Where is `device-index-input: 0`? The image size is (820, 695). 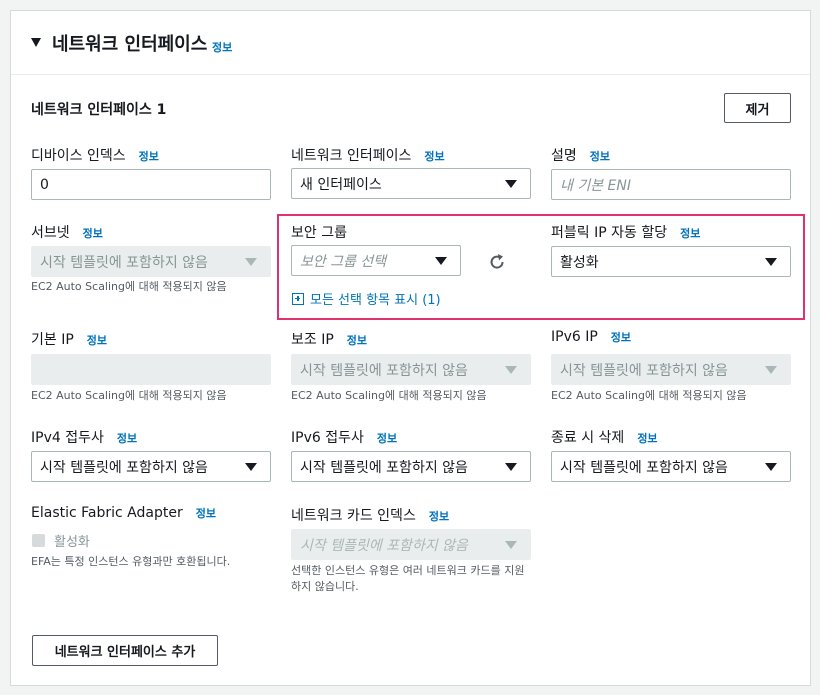
device-index-input: 0 is located at coordinates (151, 184).